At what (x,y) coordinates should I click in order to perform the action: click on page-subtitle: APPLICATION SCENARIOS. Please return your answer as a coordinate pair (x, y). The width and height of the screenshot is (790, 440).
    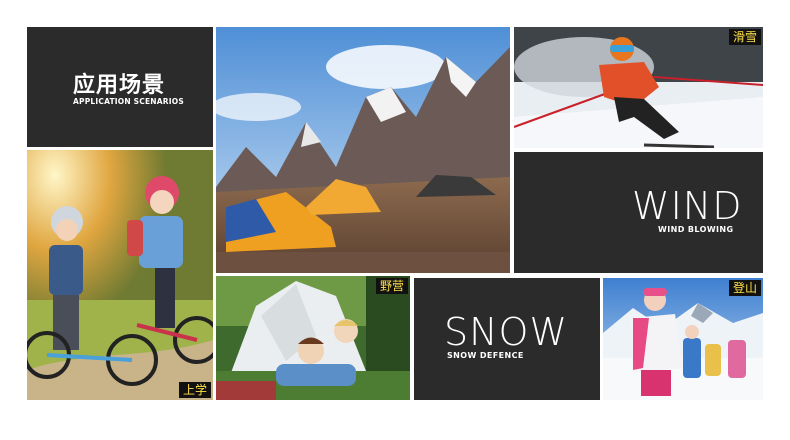
    Looking at the image, I should click on (128, 101).